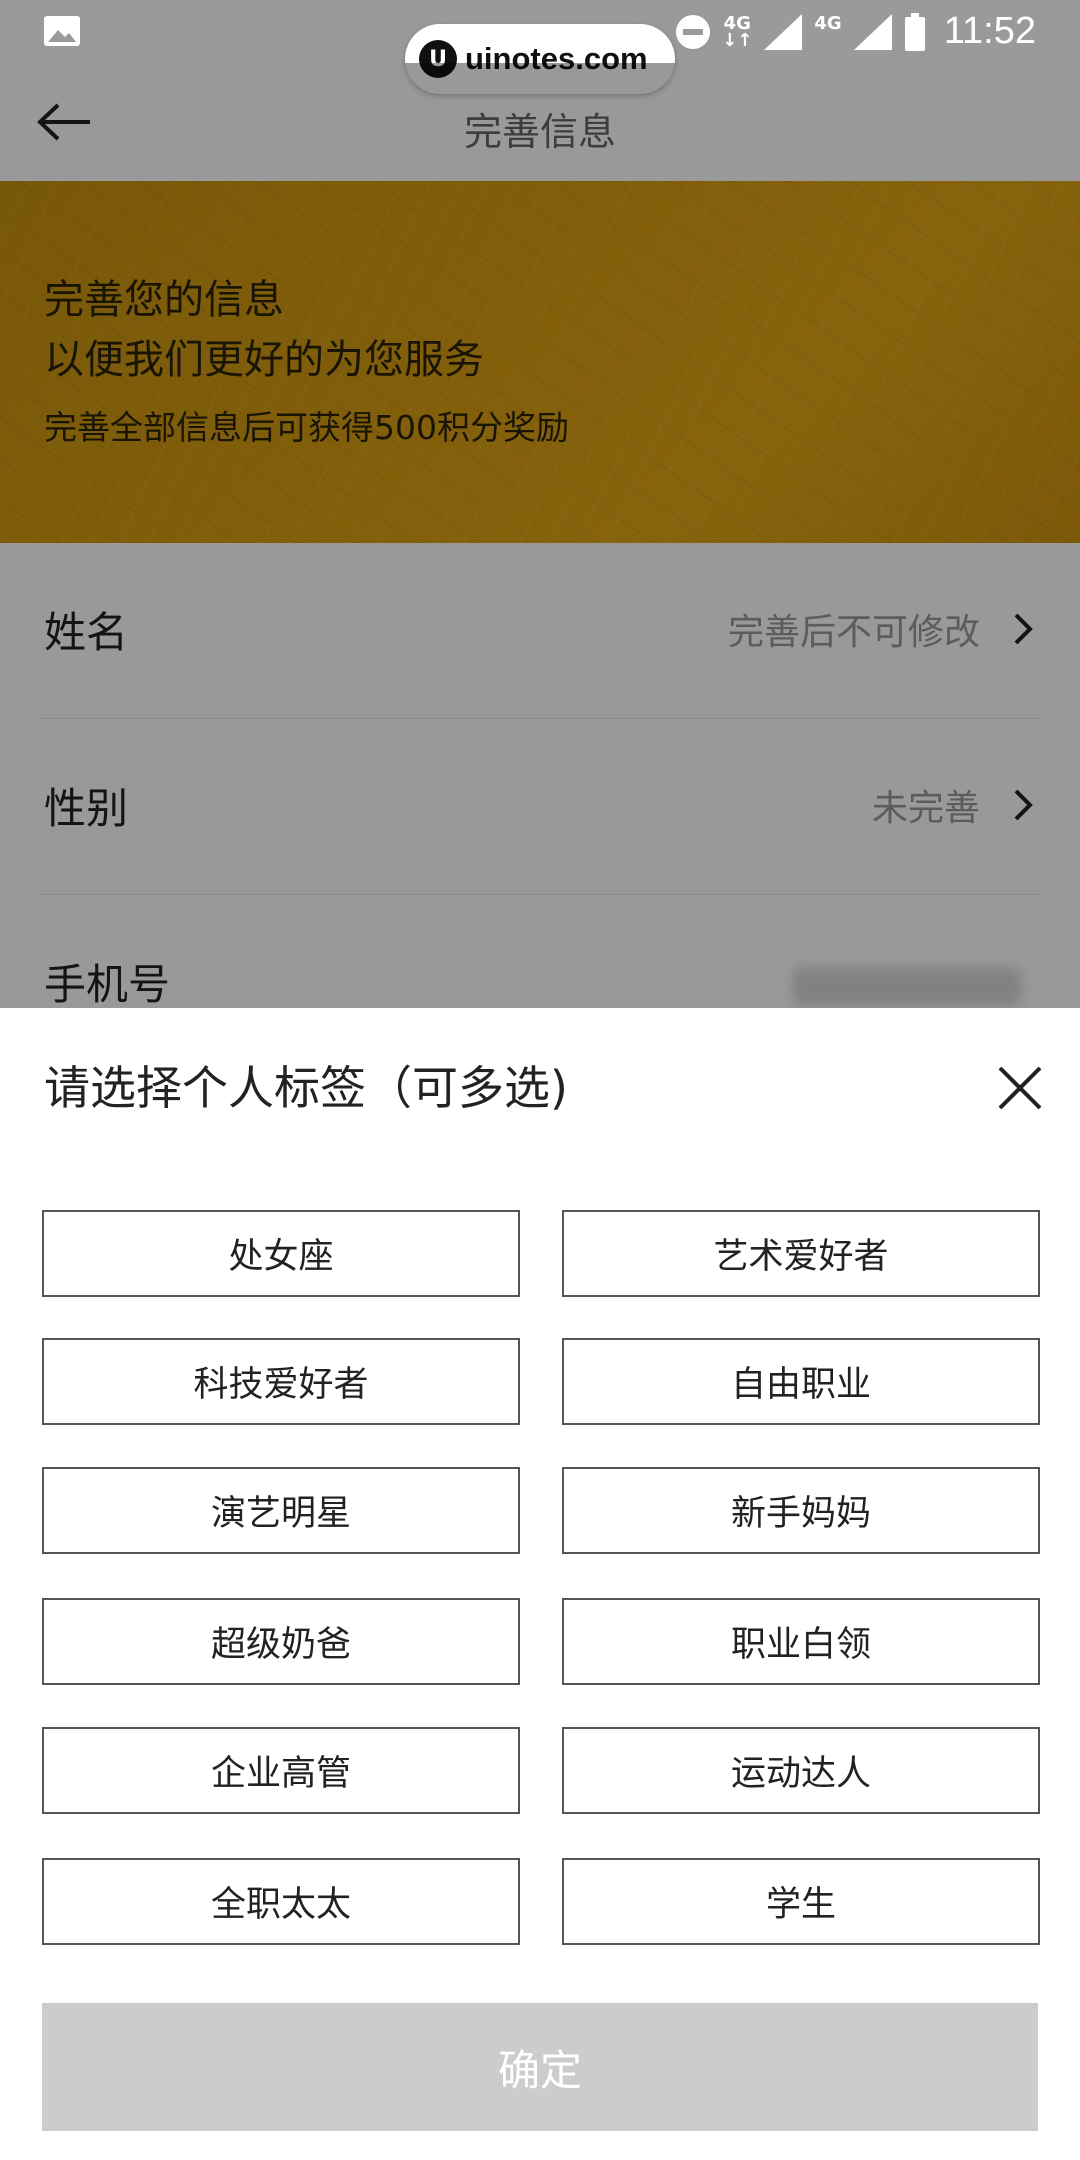  I want to click on tag-option: 运动达人, so click(801, 1770).